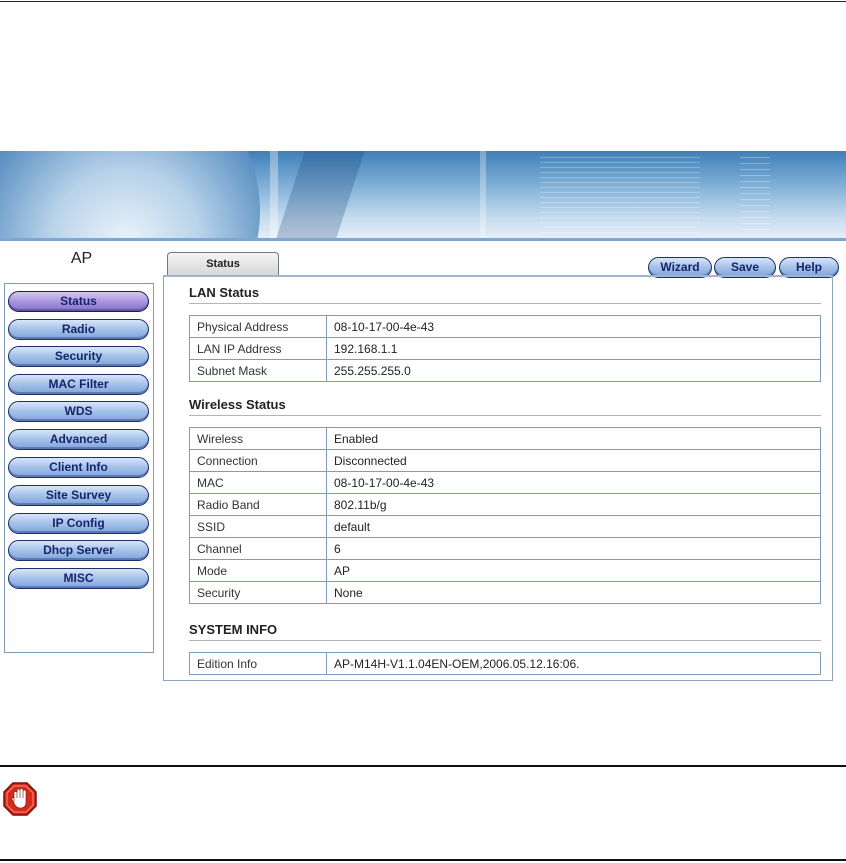 This screenshot has height=863, width=846. What do you see at coordinates (620, 196) in the screenshot?
I see `banner-texture` at bounding box center [620, 196].